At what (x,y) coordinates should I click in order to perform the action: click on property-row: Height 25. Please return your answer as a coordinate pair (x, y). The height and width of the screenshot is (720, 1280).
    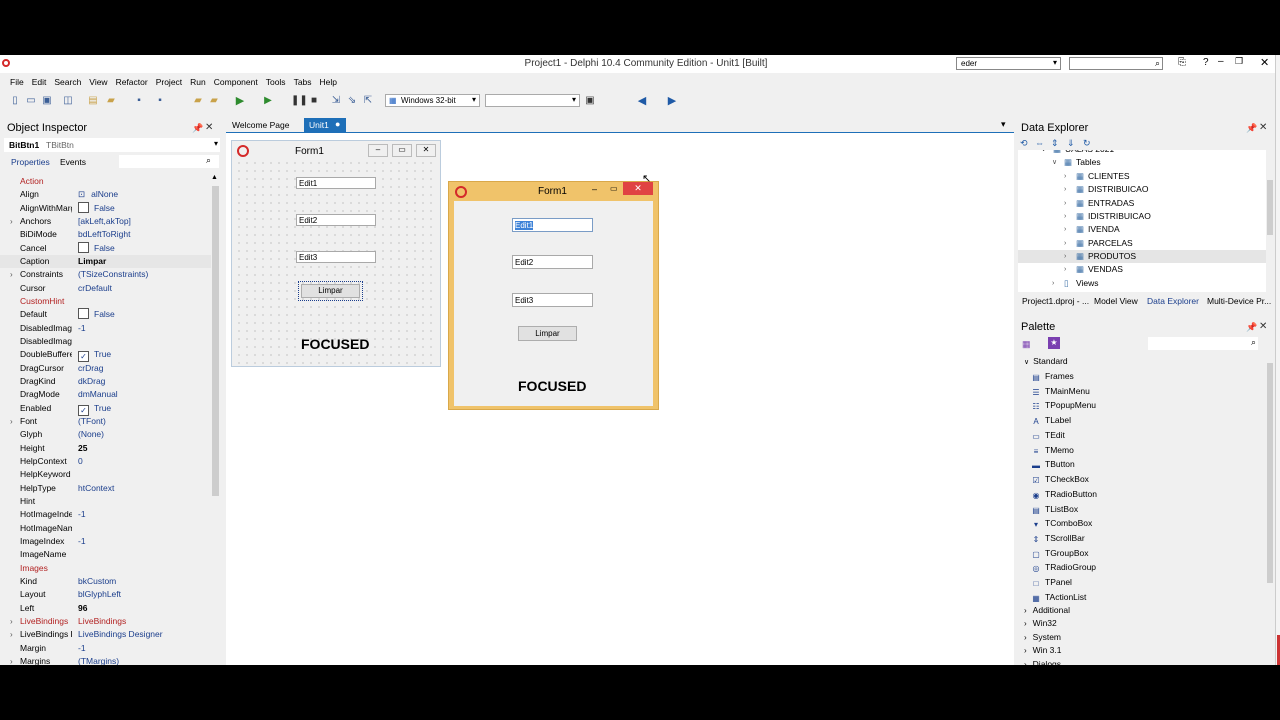
    Looking at the image, I should click on (106, 448).